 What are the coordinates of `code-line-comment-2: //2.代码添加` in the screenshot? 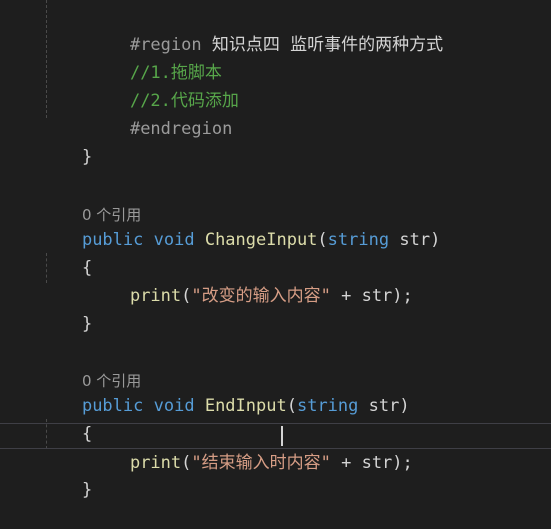 It's located at (275, 86).